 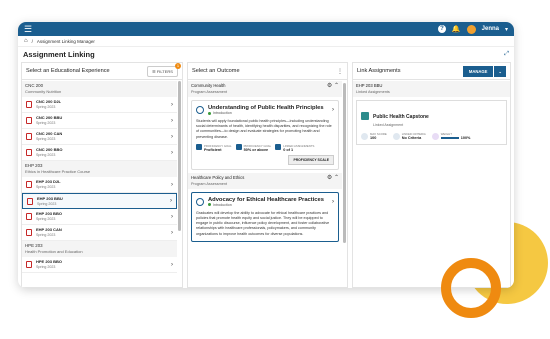 I want to click on panel-heading: Link Assignments, so click(x=378, y=71).